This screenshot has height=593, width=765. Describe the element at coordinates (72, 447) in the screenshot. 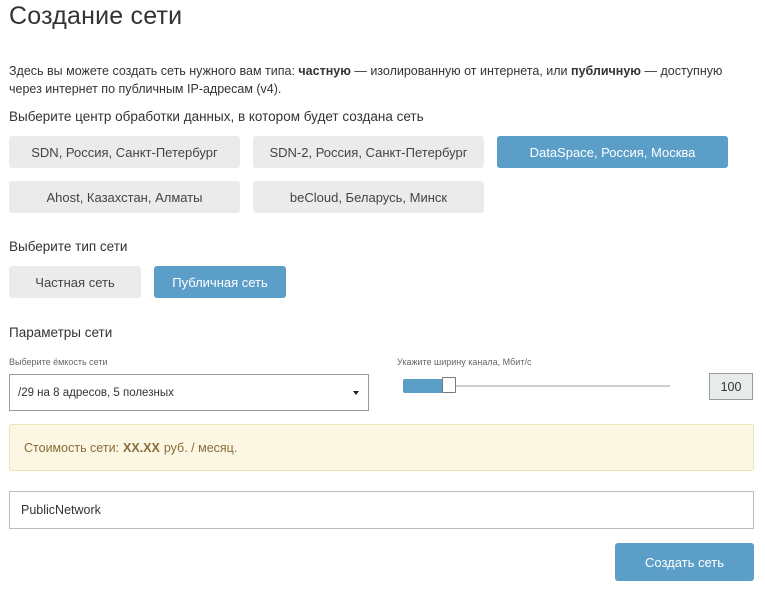

I see `cost-prefix: Стоимость сети:` at that location.